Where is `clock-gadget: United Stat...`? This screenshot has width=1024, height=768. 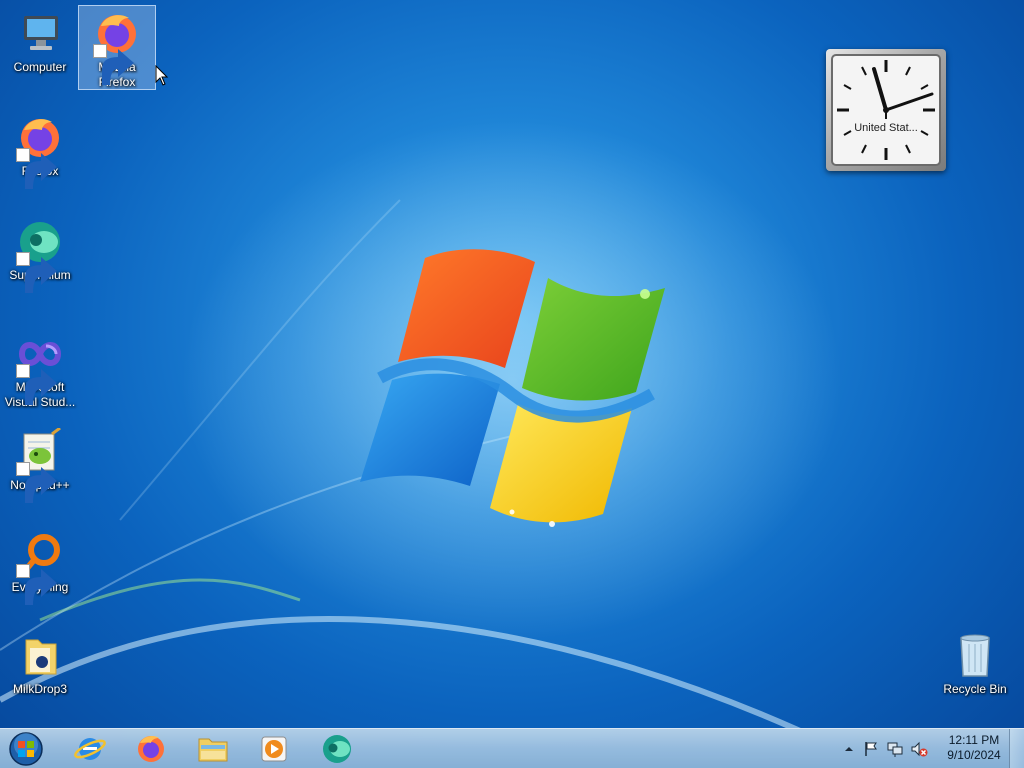
clock-gadget: United Stat... is located at coordinates (886, 110).